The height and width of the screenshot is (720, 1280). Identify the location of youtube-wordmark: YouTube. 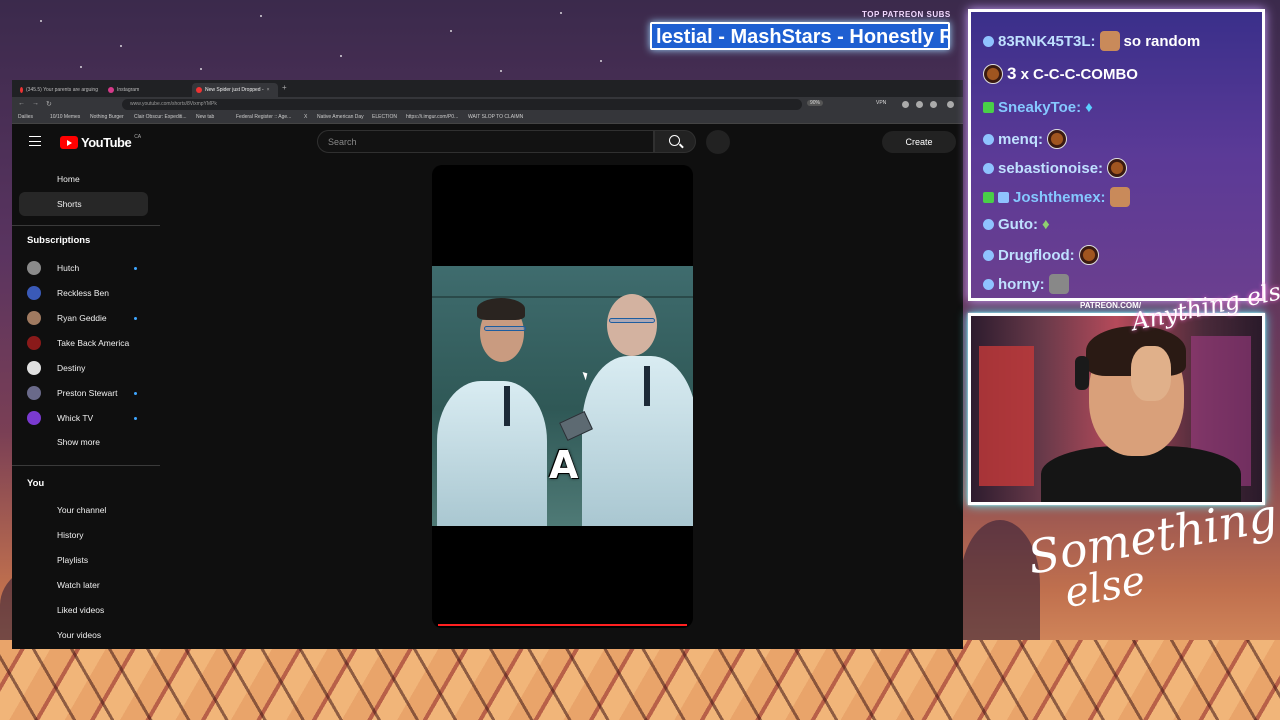
(106, 142).